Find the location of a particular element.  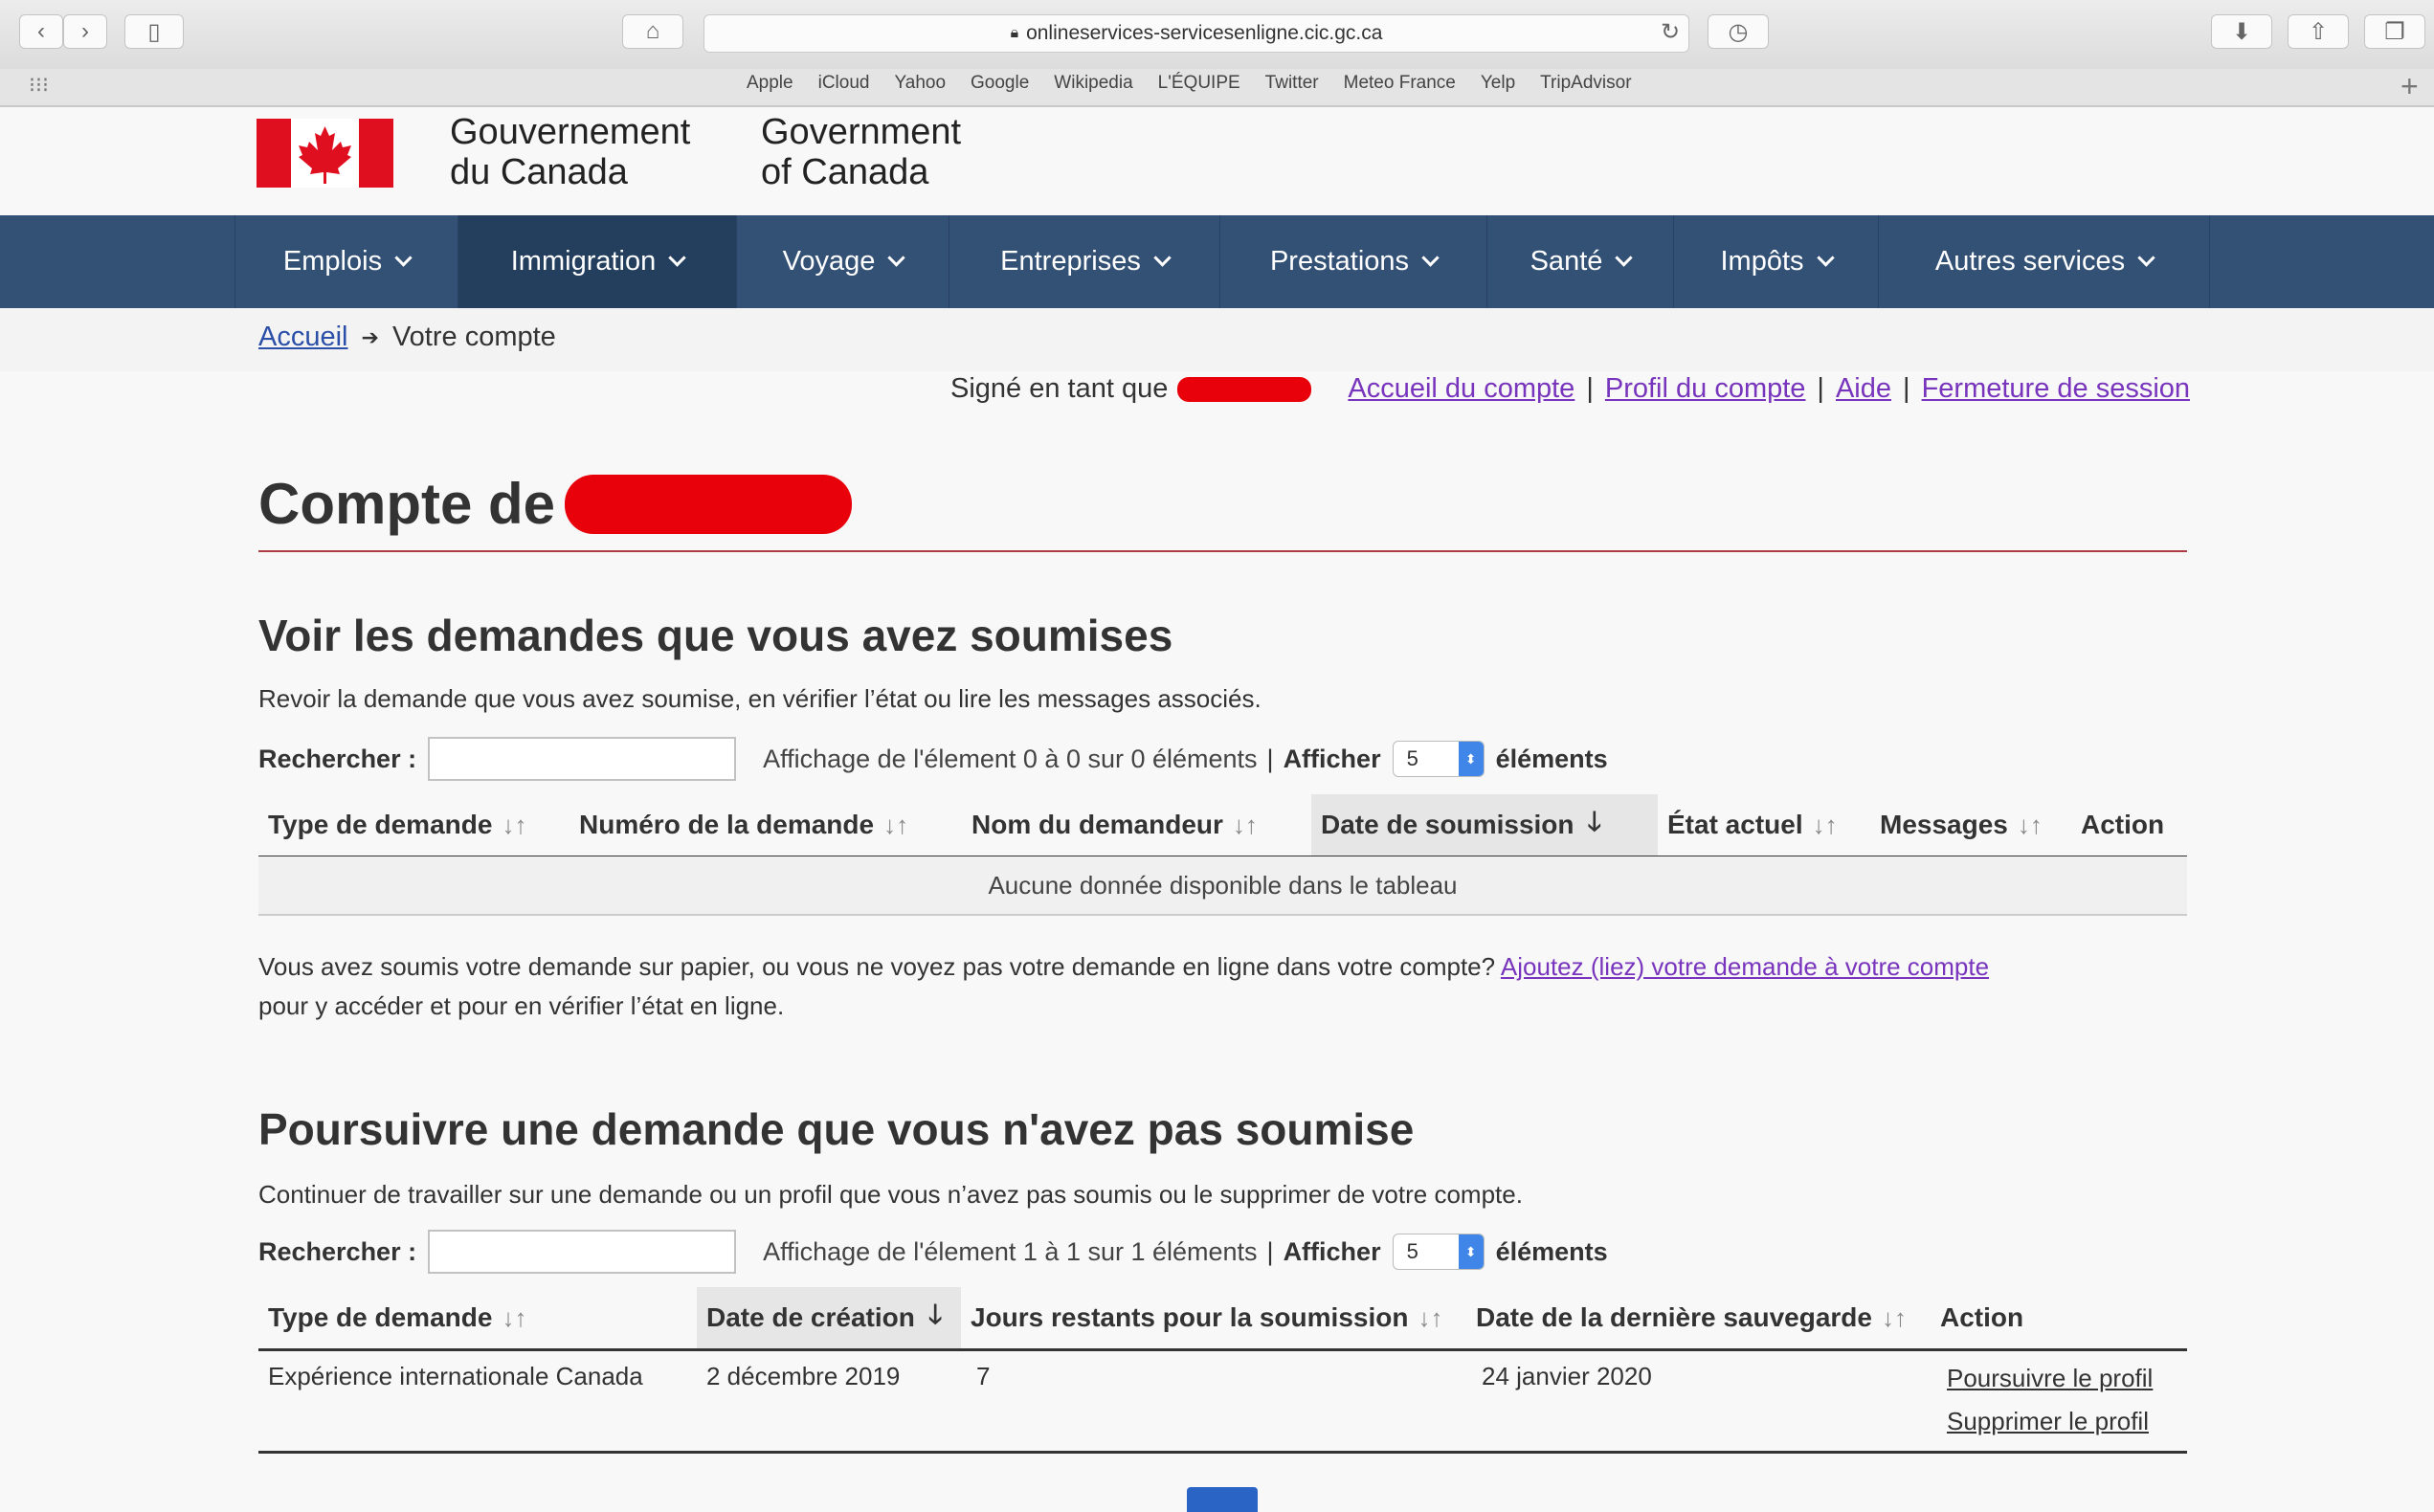

submitted-page-size-select: 5 ⬍ is located at coordinates (1438, 759).